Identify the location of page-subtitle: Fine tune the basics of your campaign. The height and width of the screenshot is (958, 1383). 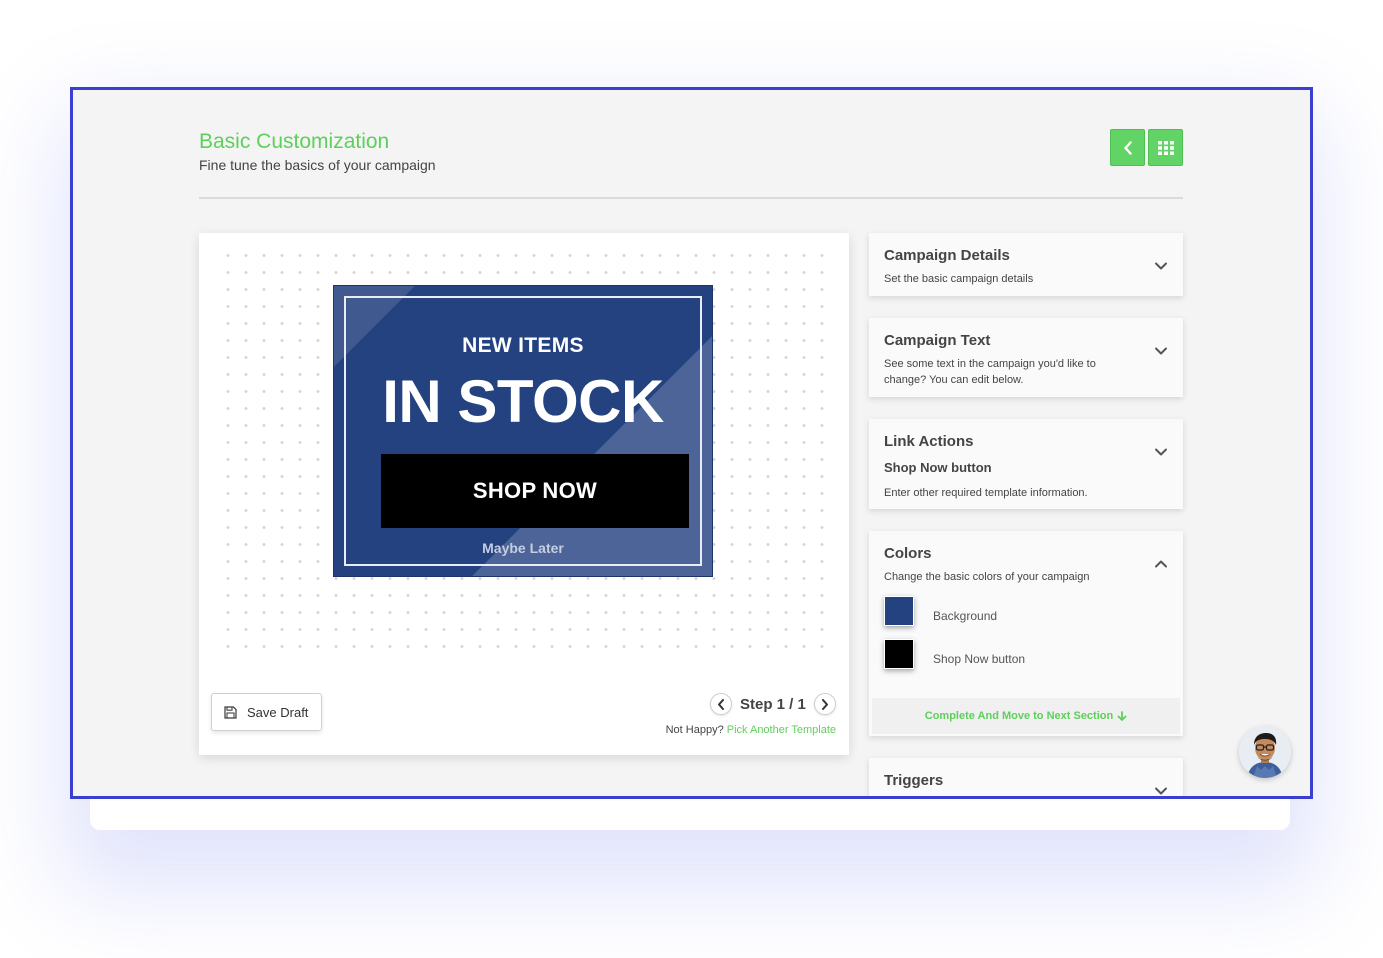
(317, 165).